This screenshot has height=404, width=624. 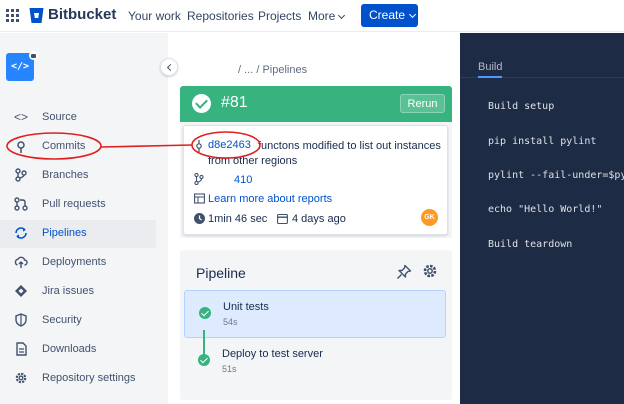 What do you see at coordinates (521, 106) in the screenshot?
I see `log-line-build-setup: Build setup` at bounding box center [521, 106].